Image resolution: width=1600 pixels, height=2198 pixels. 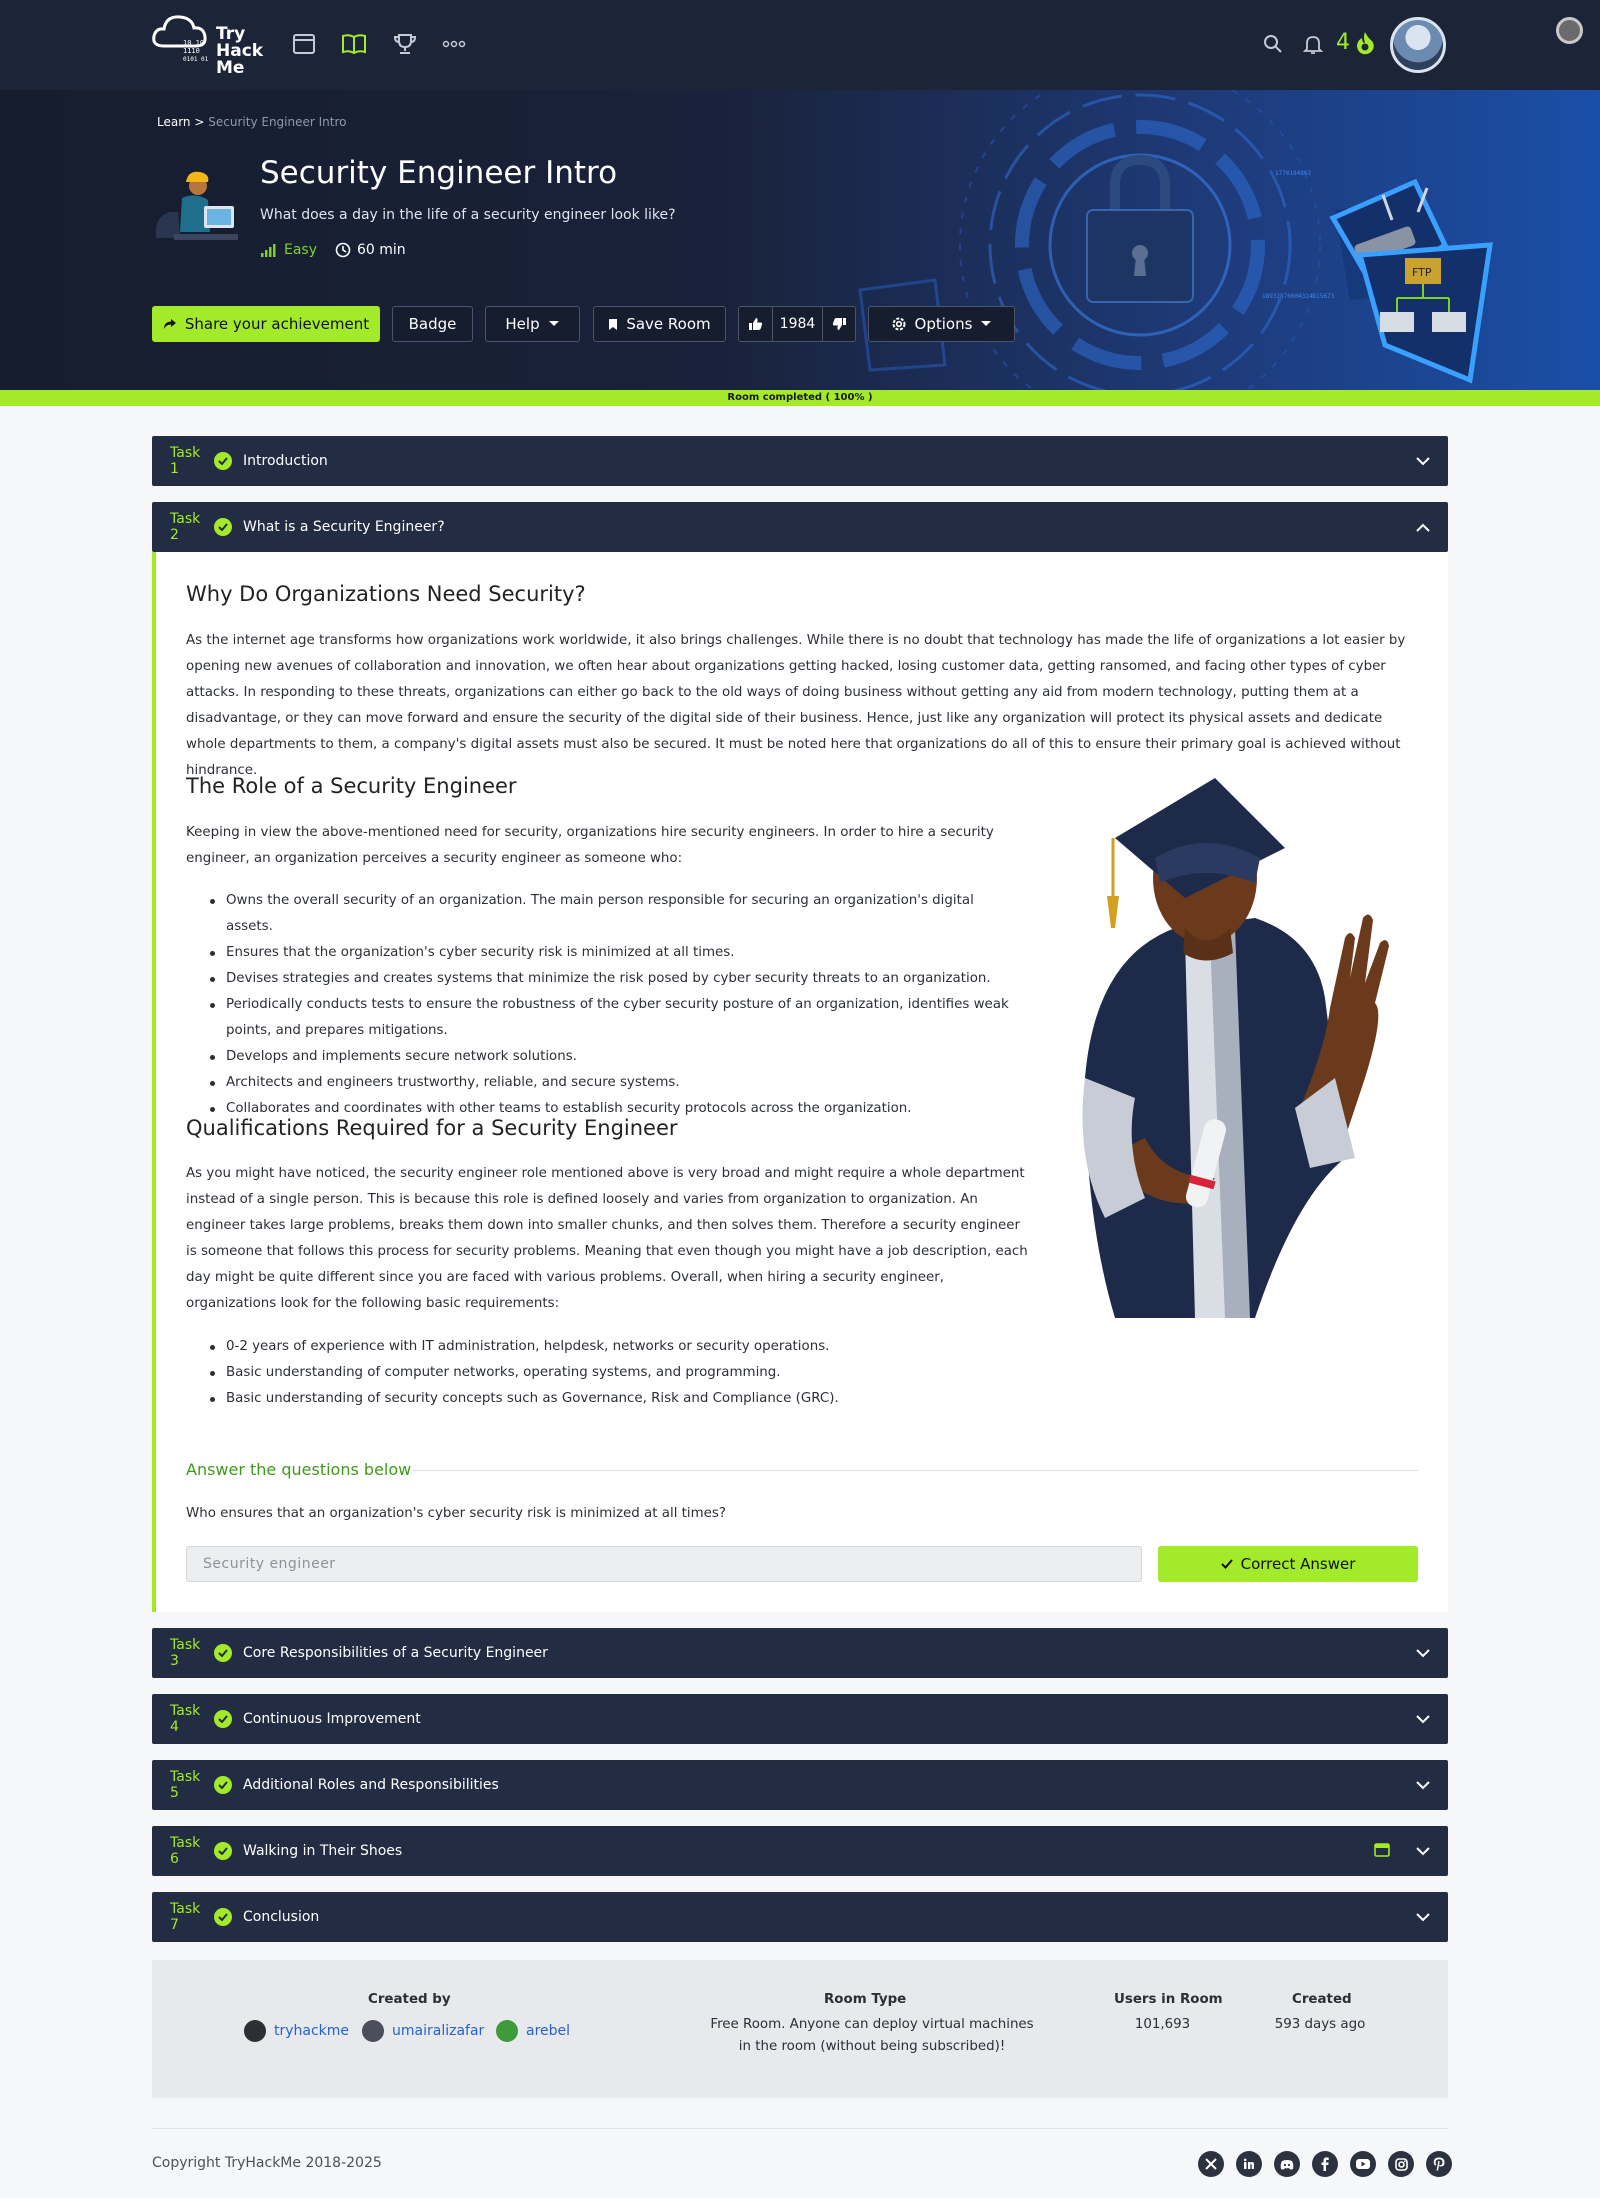 I want to click on thumbs-down-icon, so click(x=839, y=324).